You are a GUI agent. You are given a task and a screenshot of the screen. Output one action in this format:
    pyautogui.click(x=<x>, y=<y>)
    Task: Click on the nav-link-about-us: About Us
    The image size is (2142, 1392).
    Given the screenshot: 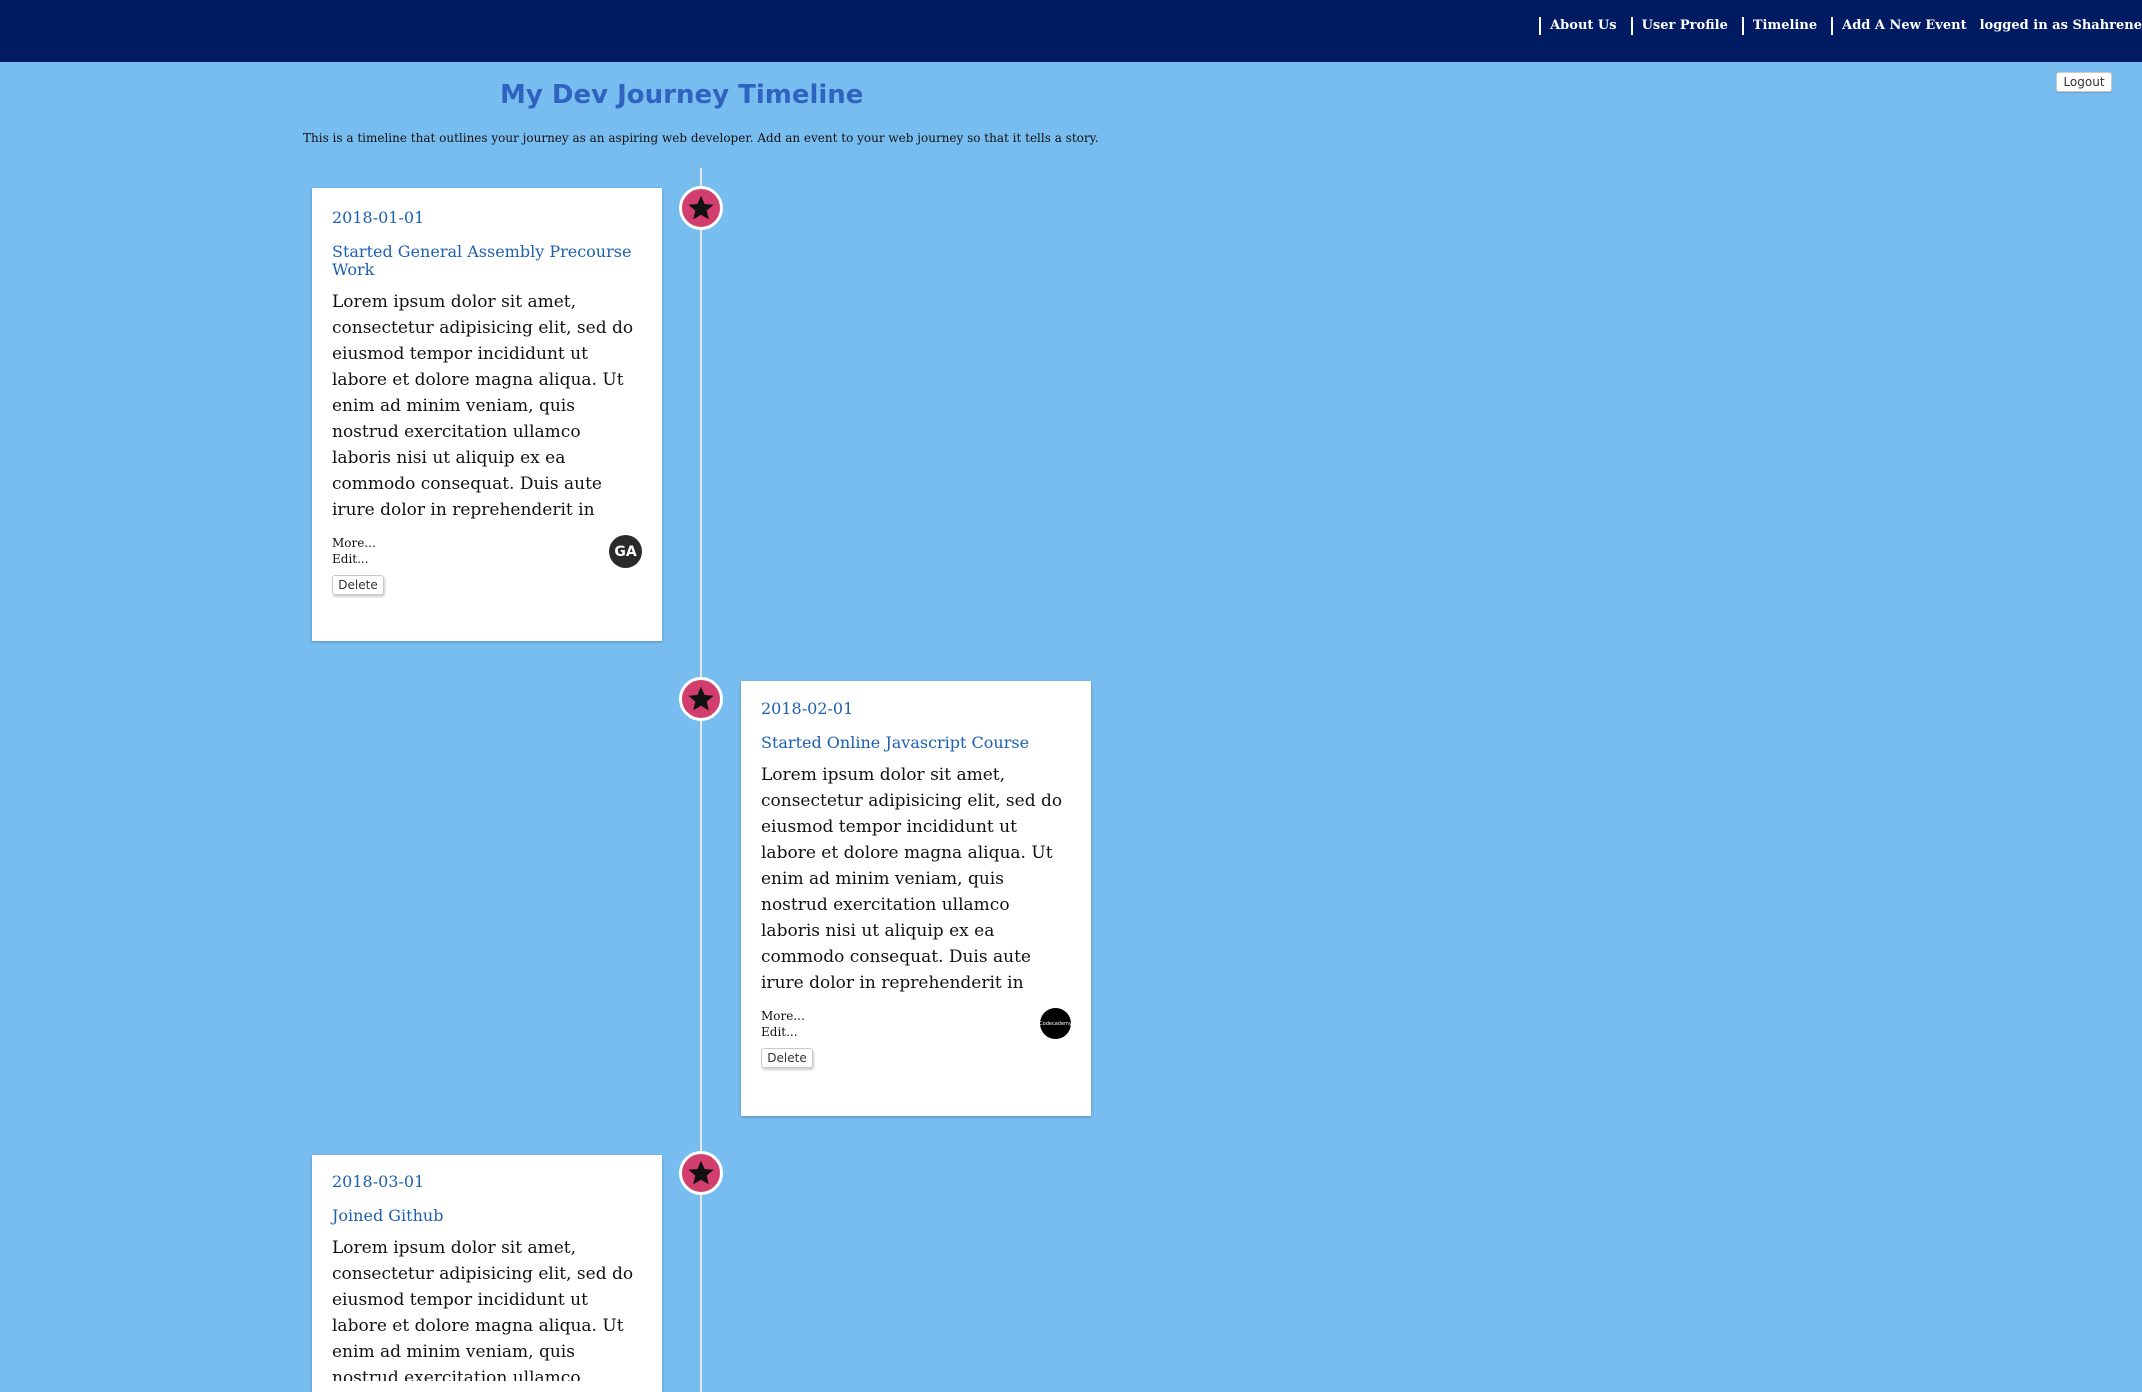 What is the action you would take?
    pyautogui.click(x=1583, y=26)
    